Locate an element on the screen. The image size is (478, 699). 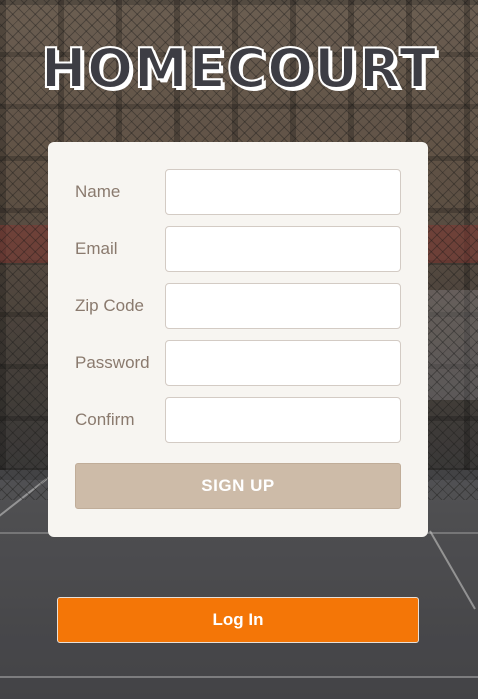
log-in-button: Log In is located at coordinates (238, 620).